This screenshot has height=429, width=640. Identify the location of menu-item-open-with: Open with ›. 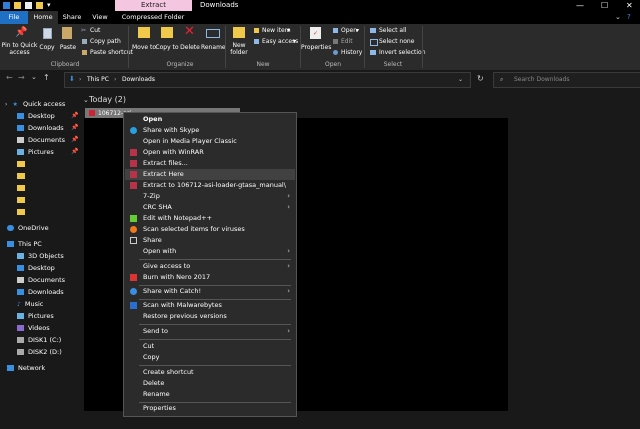
(210, 251).